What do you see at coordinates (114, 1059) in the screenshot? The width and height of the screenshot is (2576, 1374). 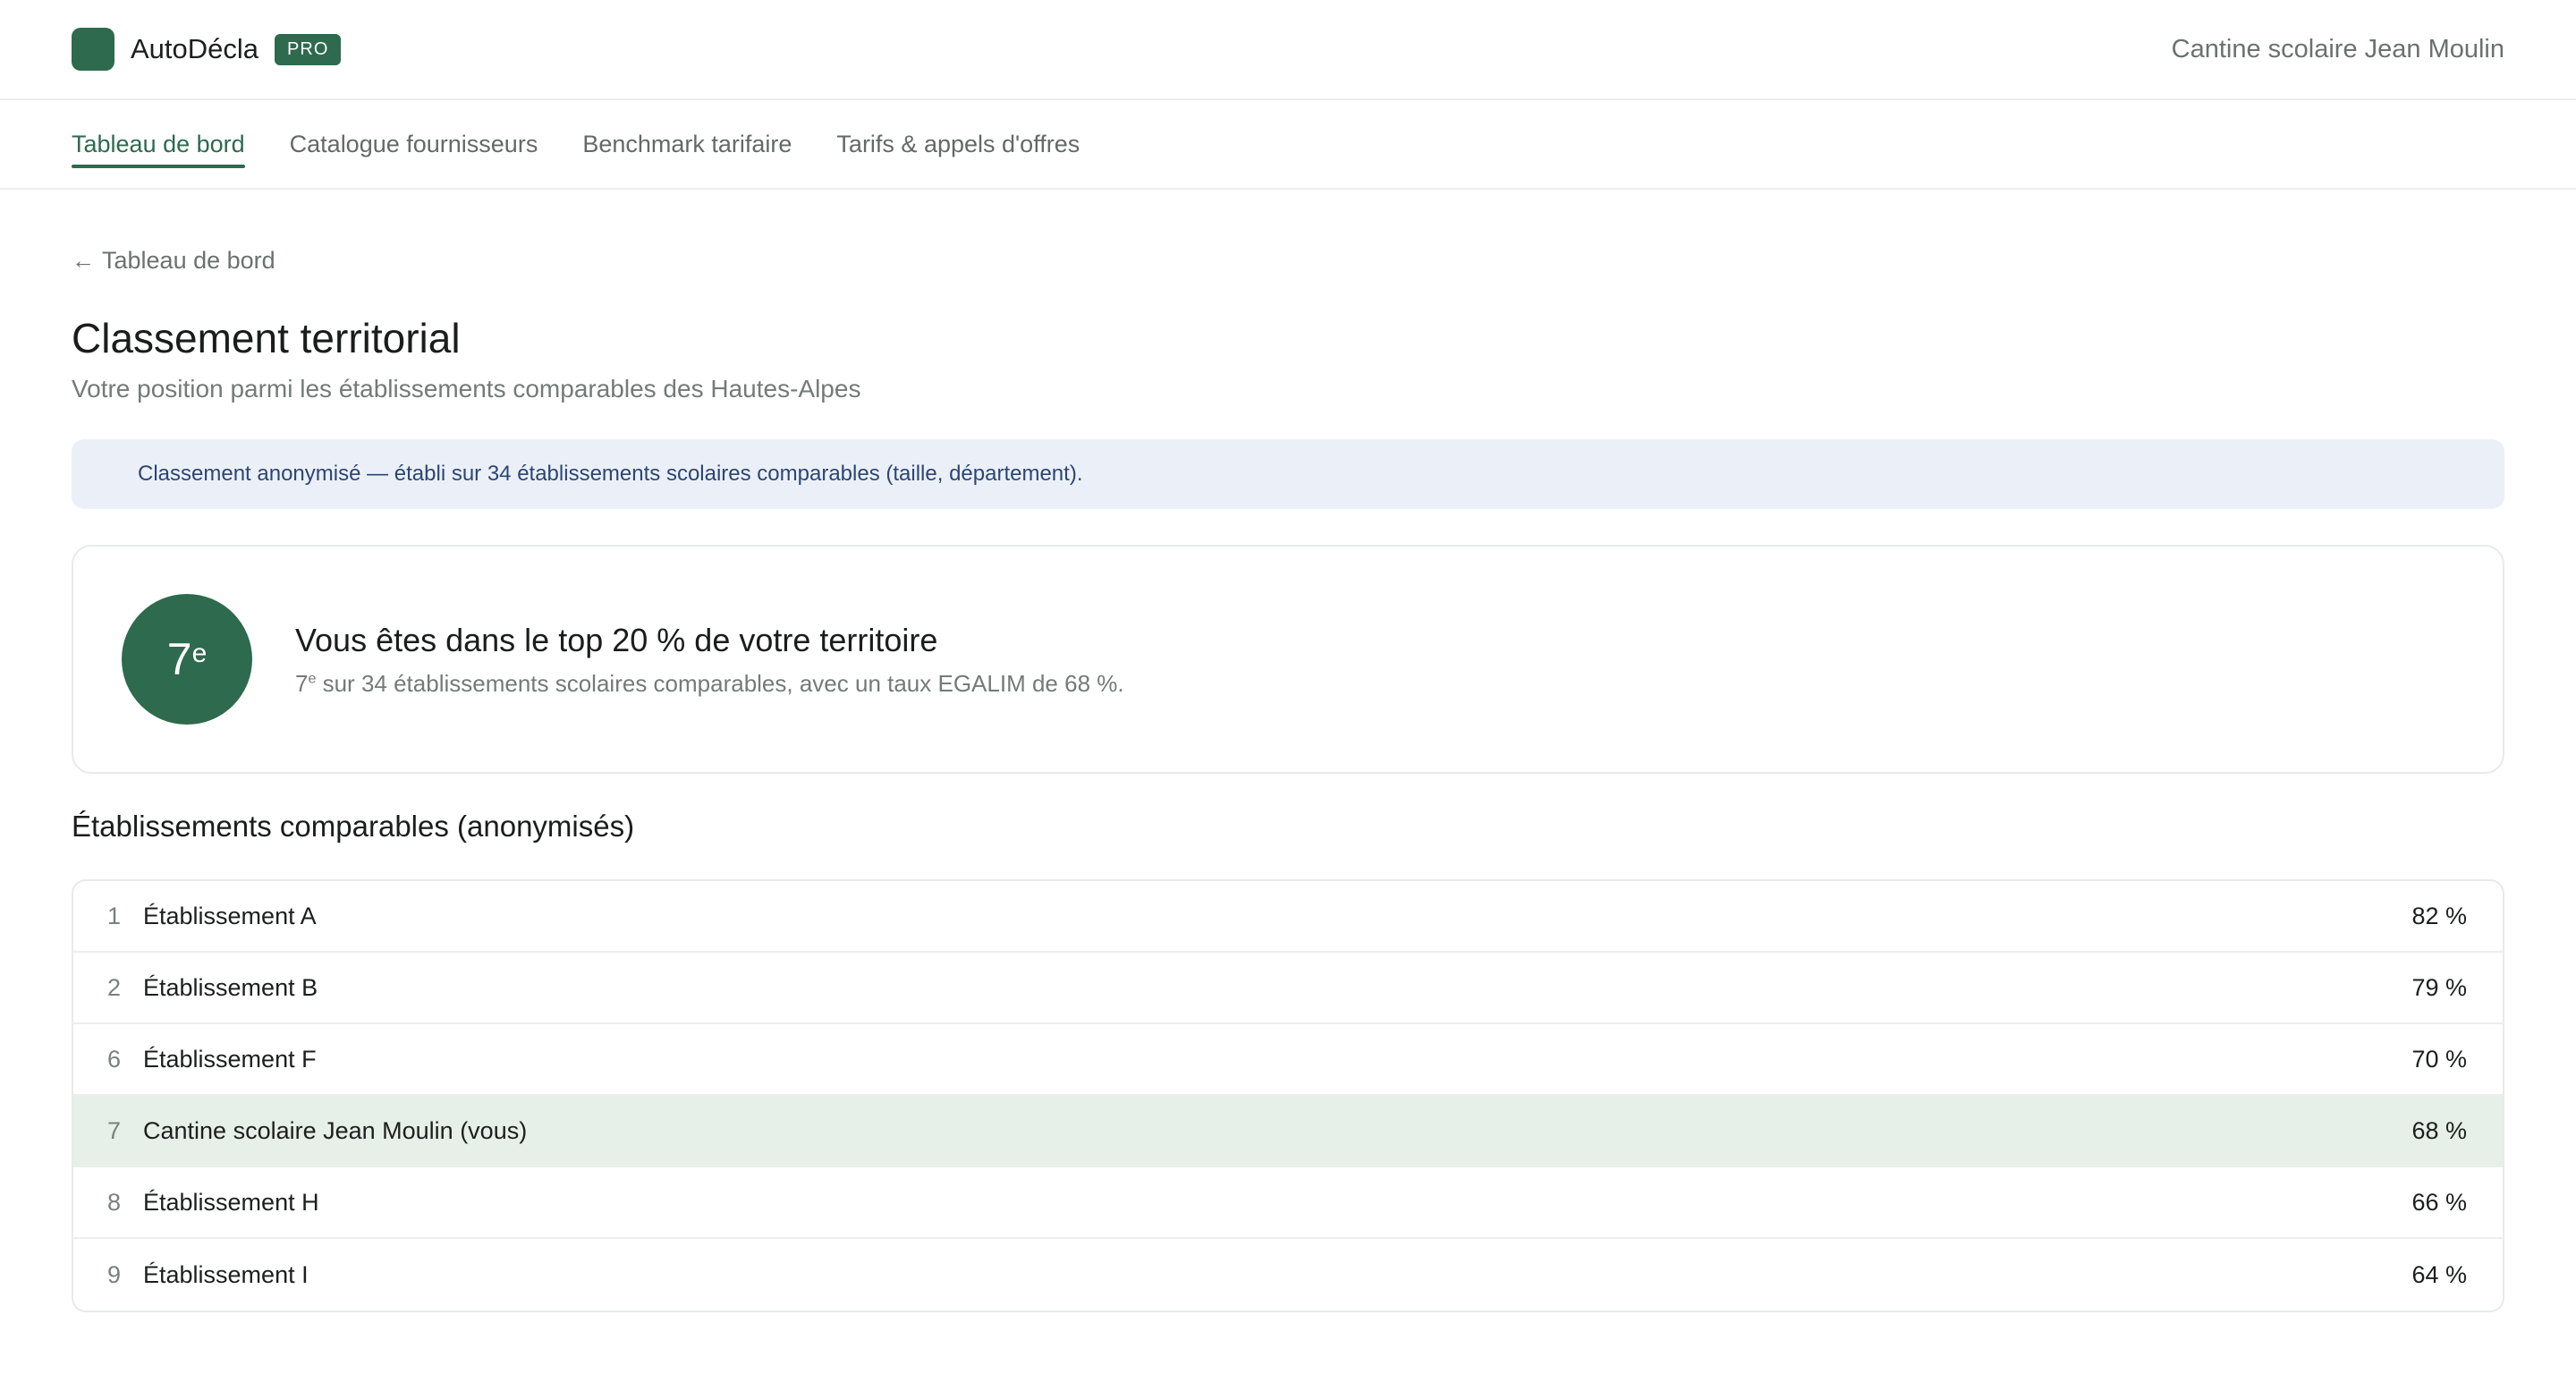 I see `row-rank: 6` at bounding box center [114, 1059].